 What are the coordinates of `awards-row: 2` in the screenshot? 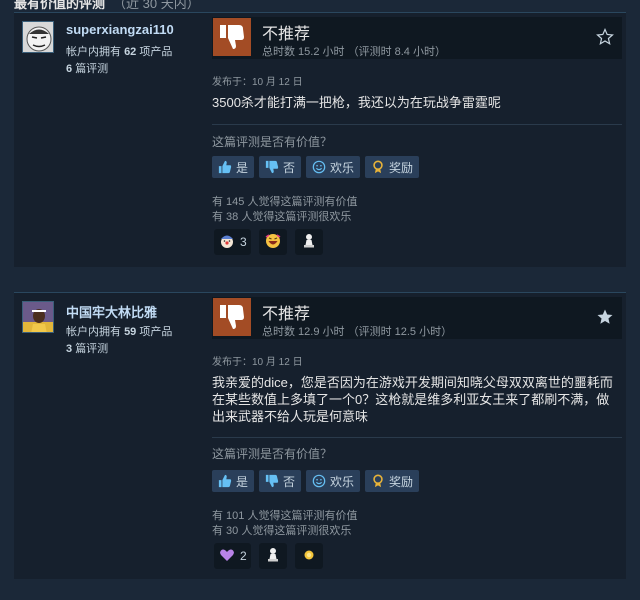 It's located at (268, 556).